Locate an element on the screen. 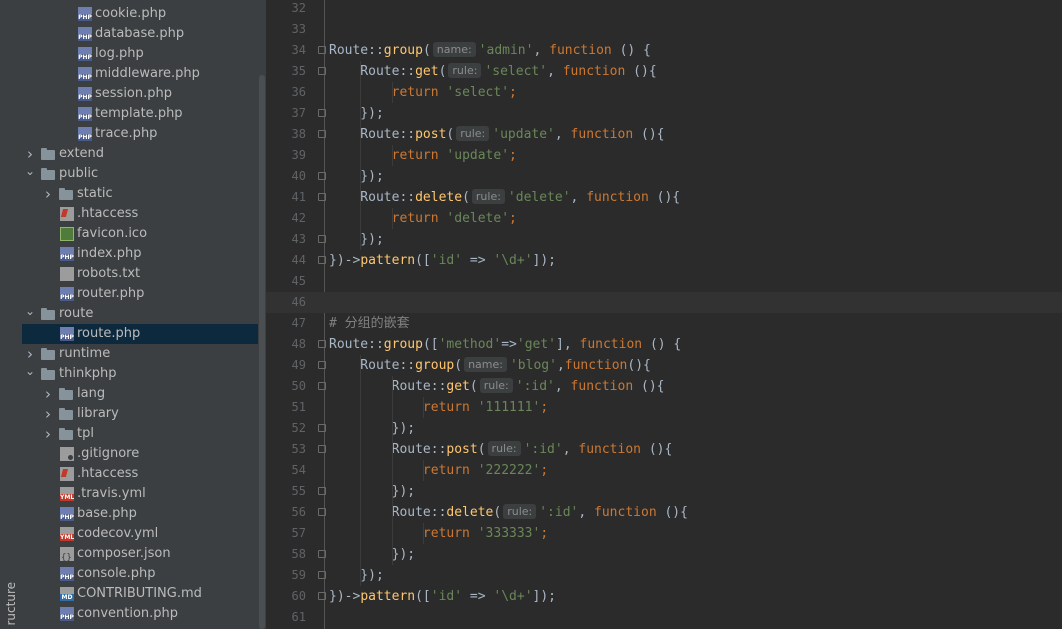  tree-folder-route: ⌄ route is located at coordinates (140, 314).